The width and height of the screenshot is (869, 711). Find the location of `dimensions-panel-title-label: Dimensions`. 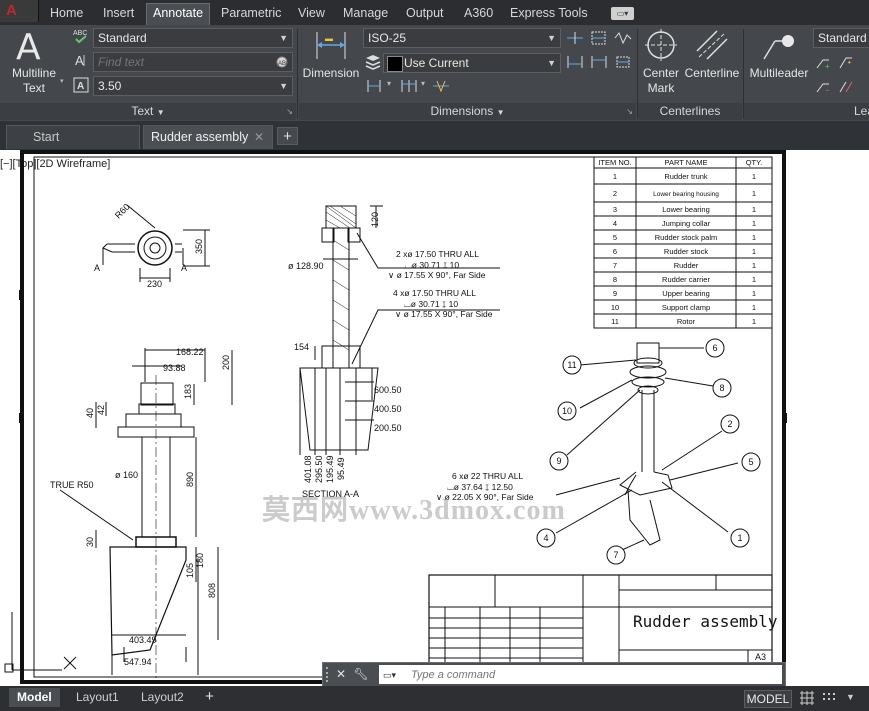

dimensions-panel-title-label: Dimensions is located at coordinates (462, 111).